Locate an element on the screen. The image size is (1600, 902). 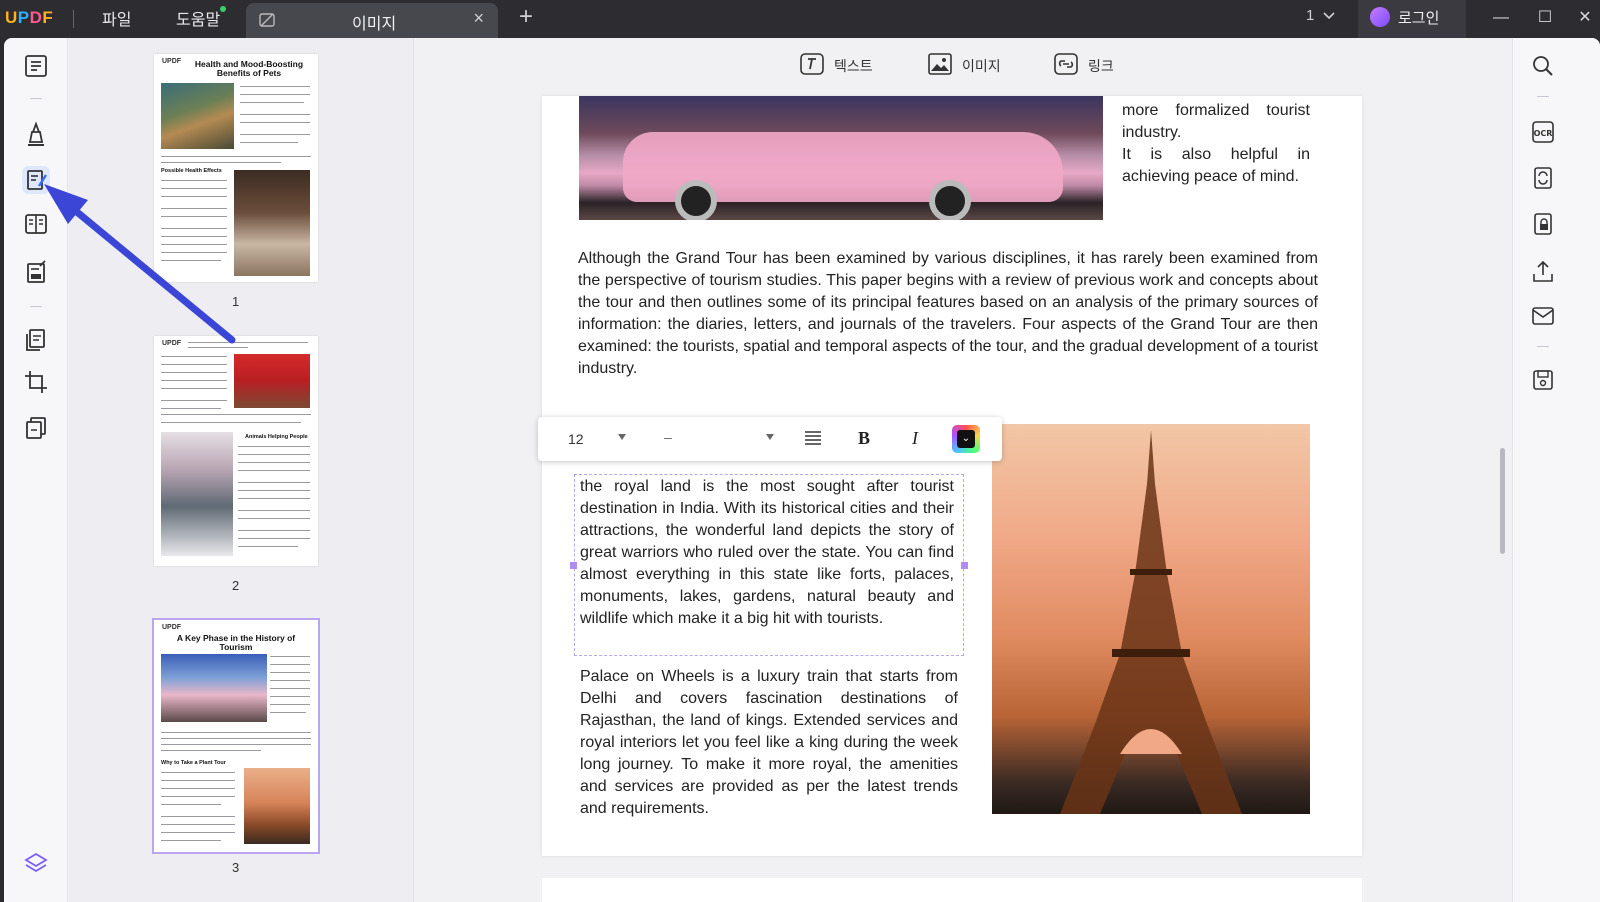
layers-icon is located at coordinates (36, 864).